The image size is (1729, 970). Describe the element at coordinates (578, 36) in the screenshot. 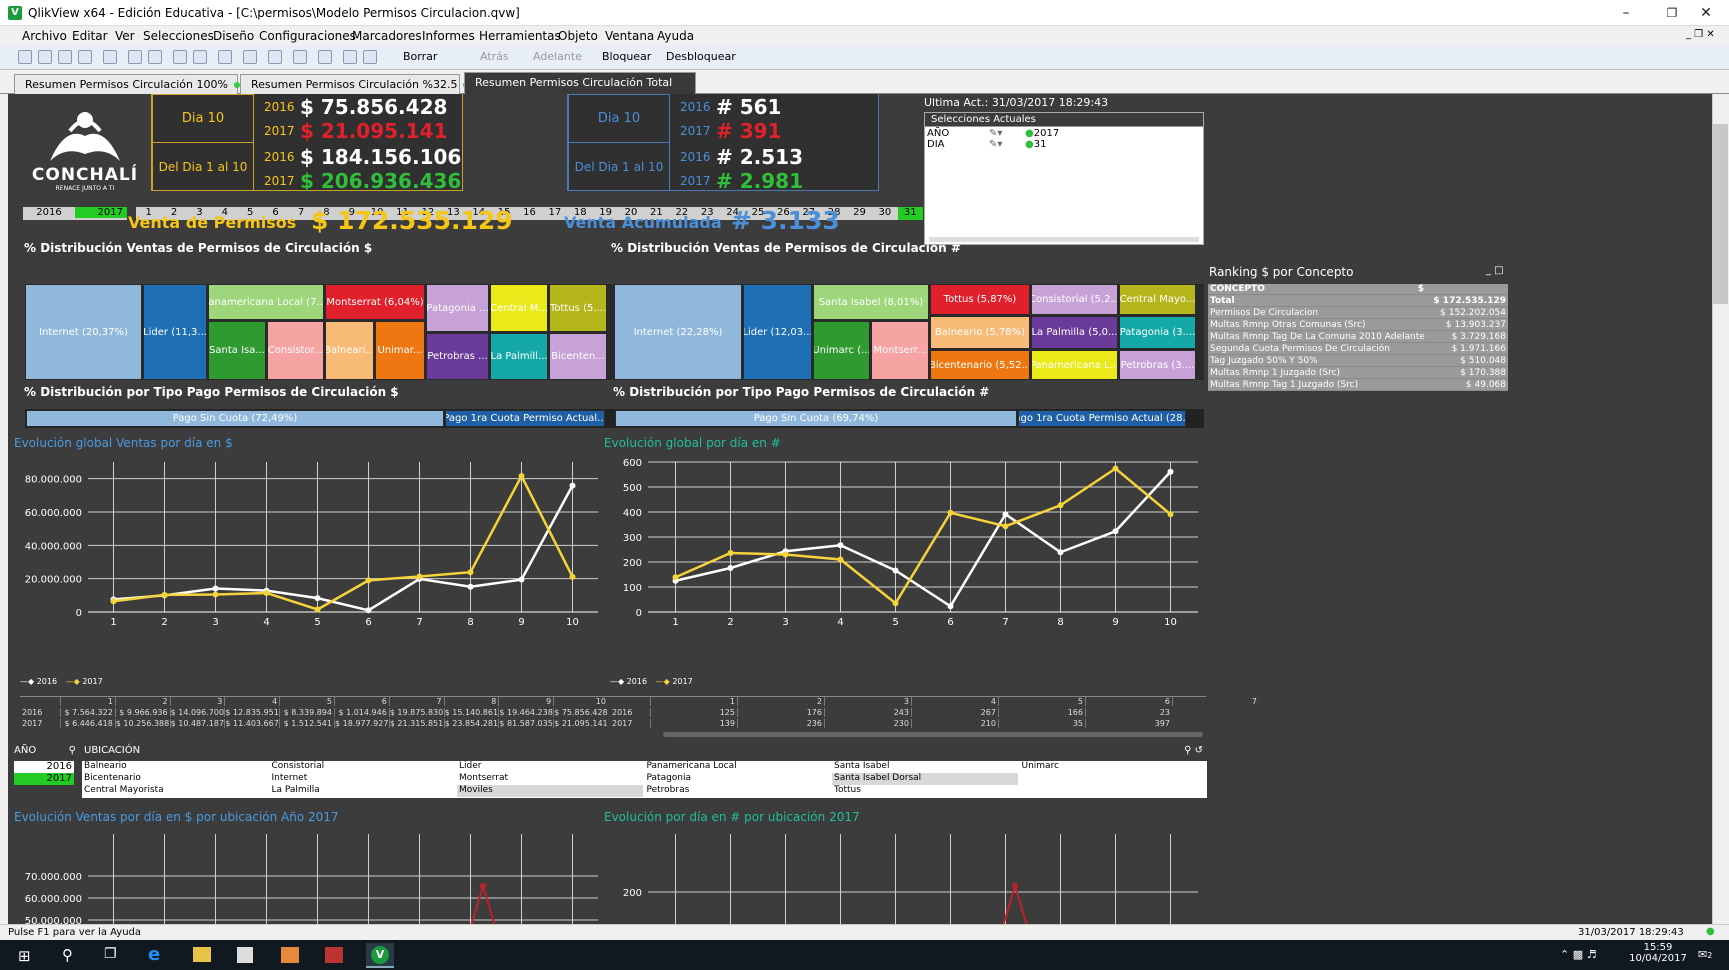

I see `menu-objeto: Objeto` at that location.